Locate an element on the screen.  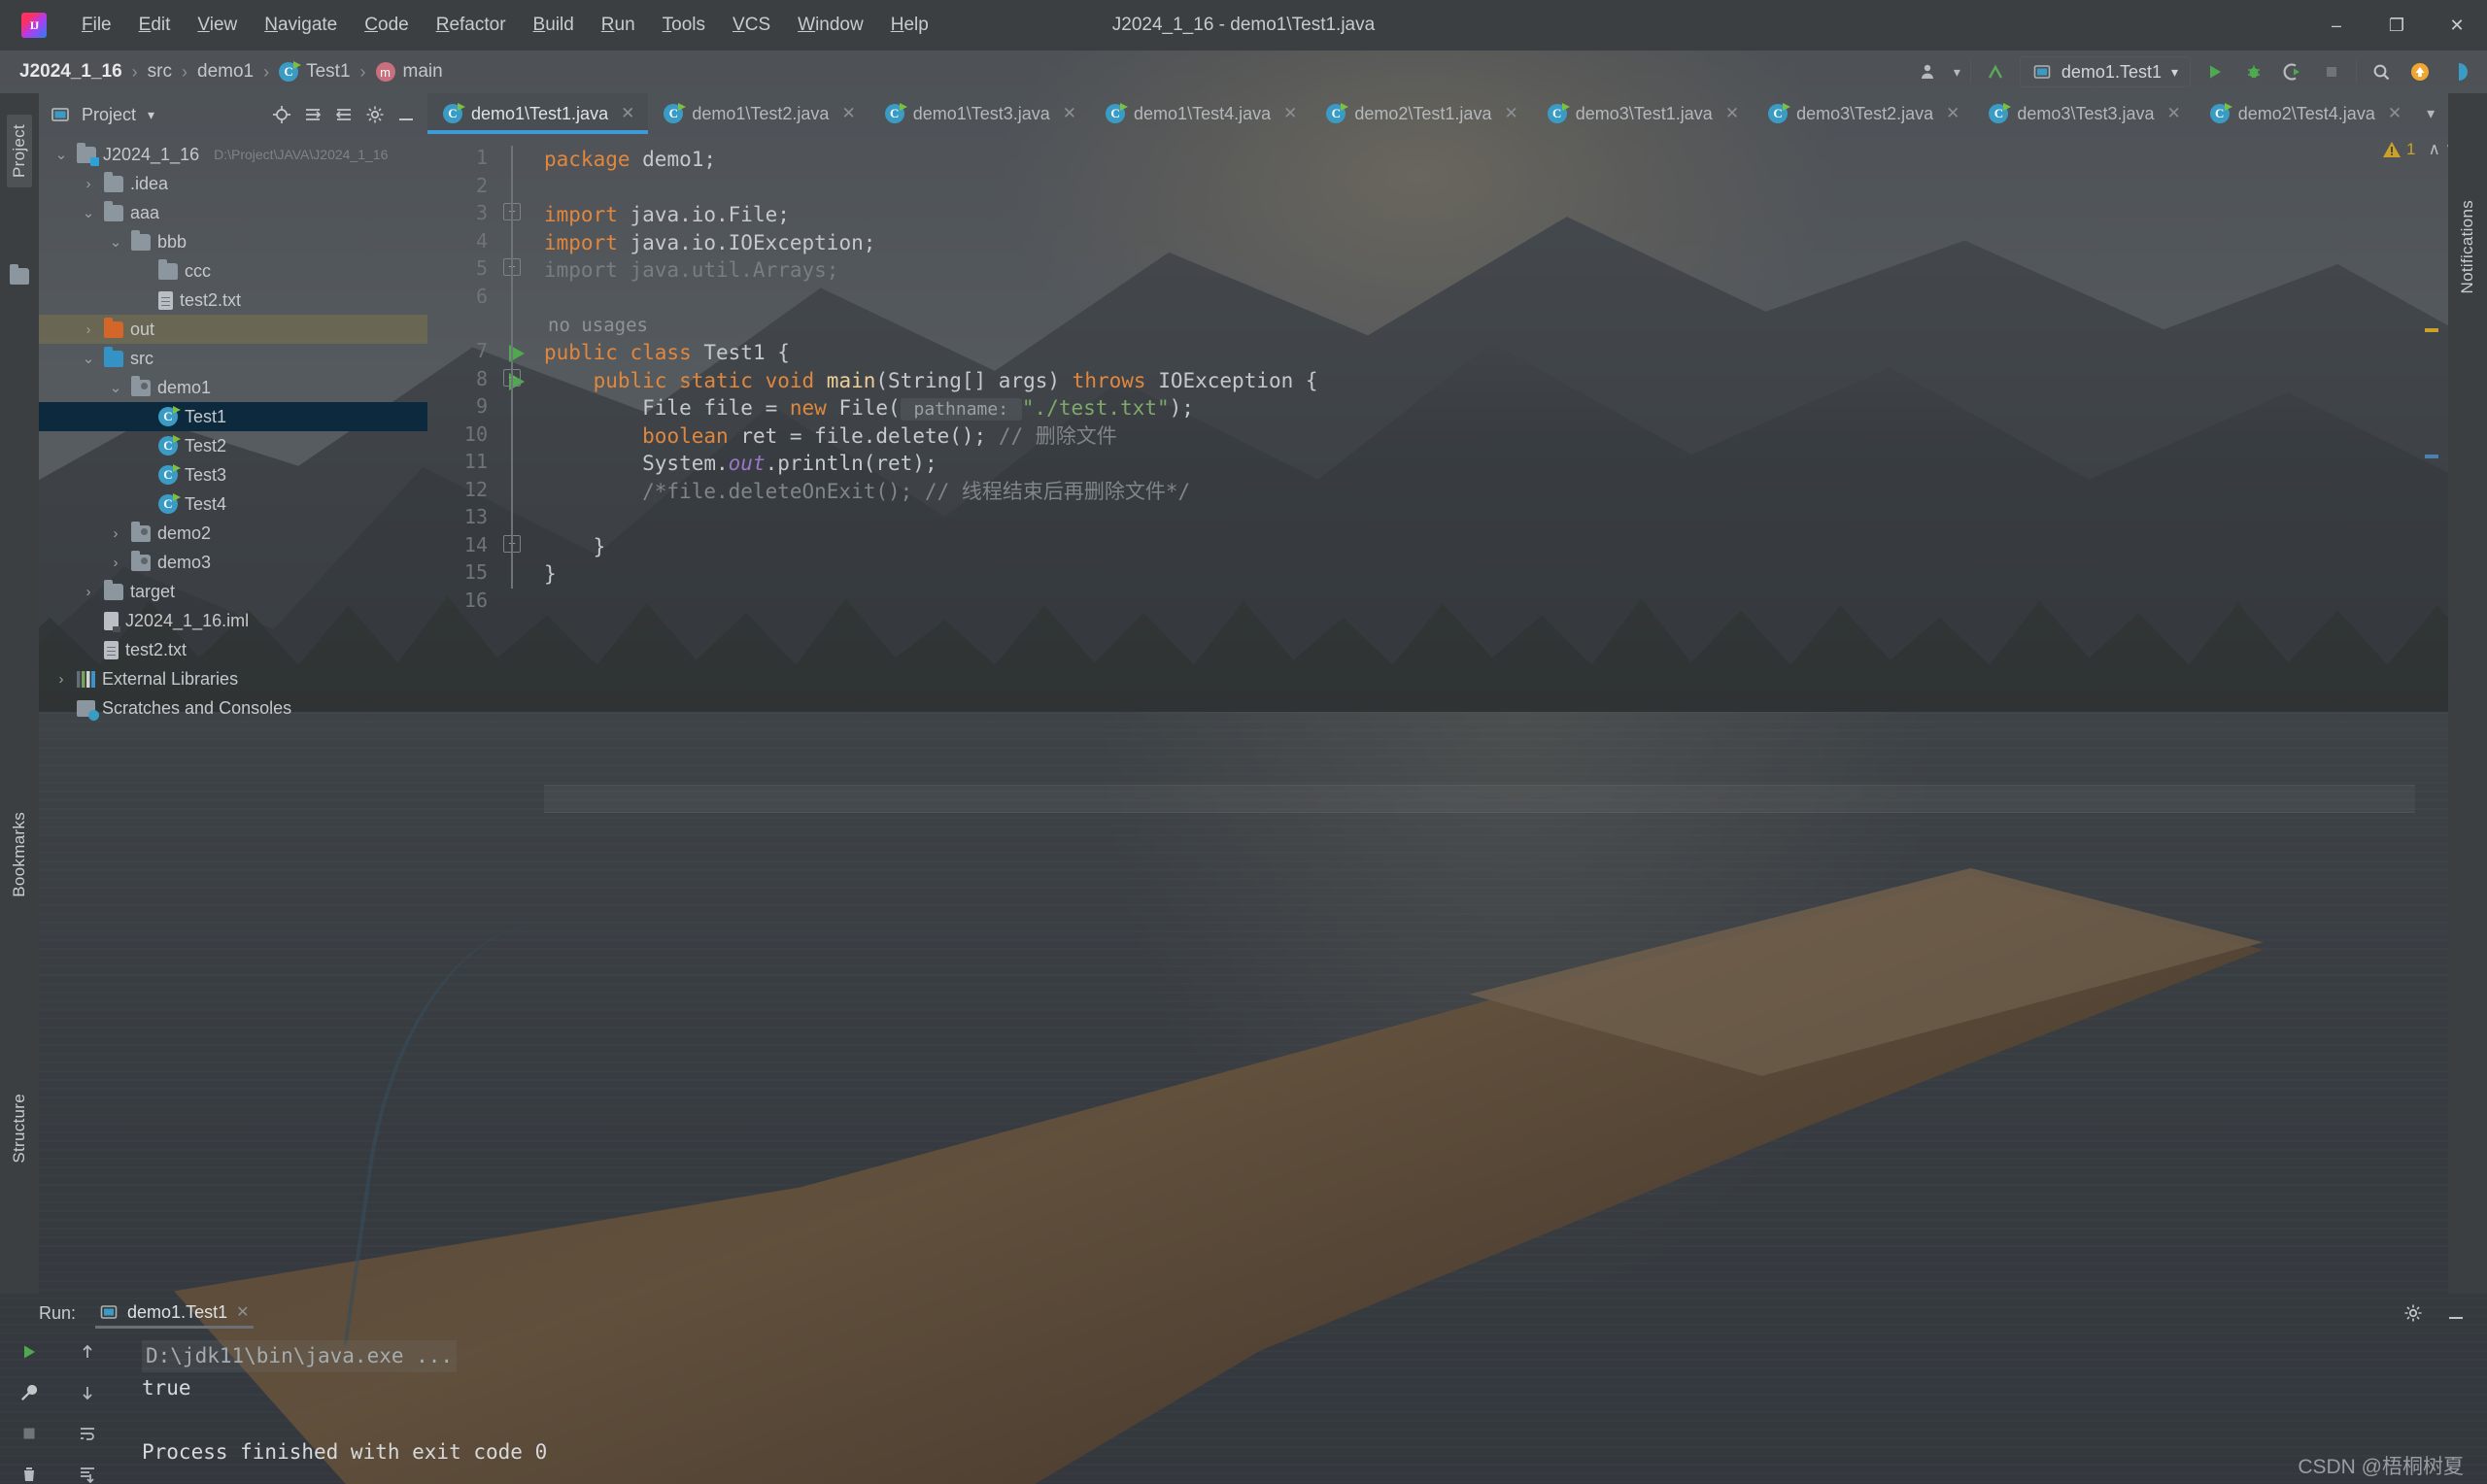
project-pane-caret-icon: ▾ is located at coordinates (151, 115).